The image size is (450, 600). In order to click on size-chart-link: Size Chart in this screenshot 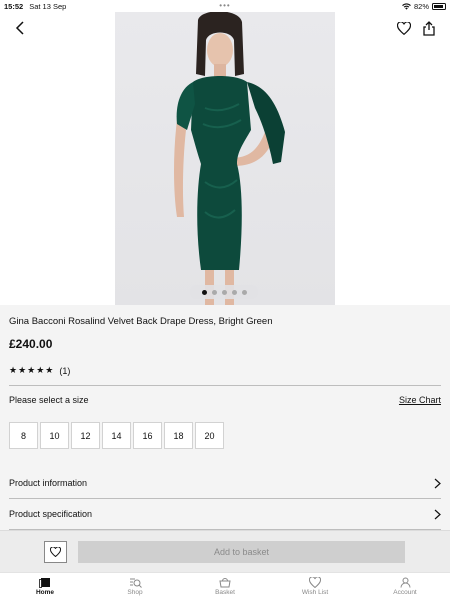, I will do `click(420, 400)`.